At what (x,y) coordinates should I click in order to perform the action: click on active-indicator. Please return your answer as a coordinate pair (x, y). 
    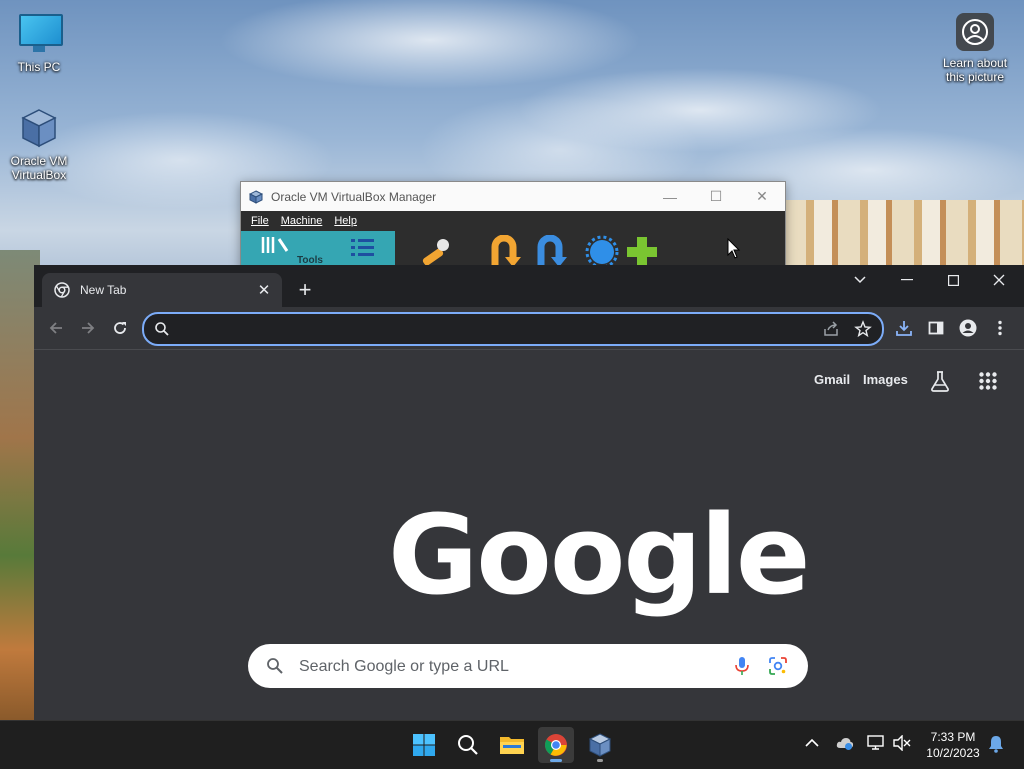
    Looking at the image, I should click on (556, 760).